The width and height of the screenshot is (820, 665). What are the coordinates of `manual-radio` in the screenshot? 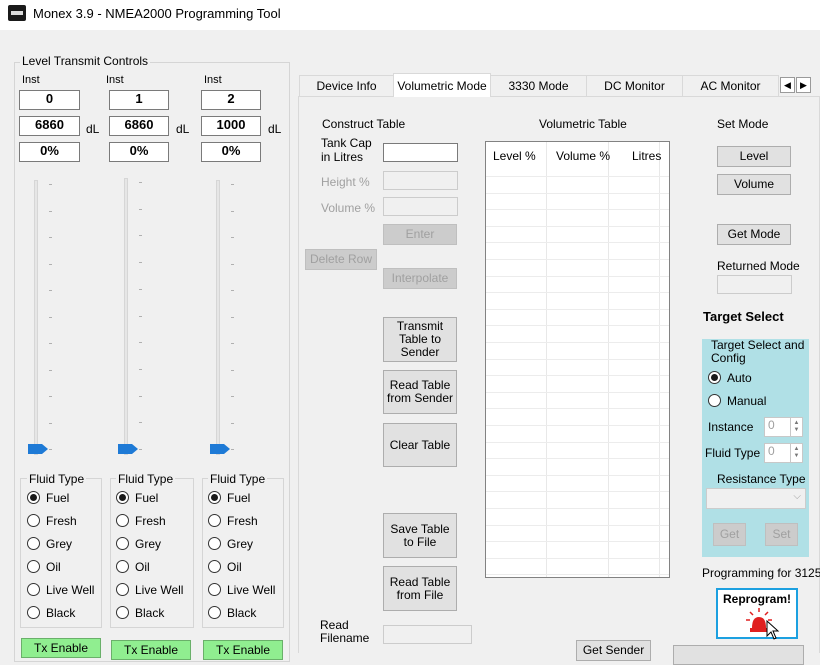 It's located at (714, 400).